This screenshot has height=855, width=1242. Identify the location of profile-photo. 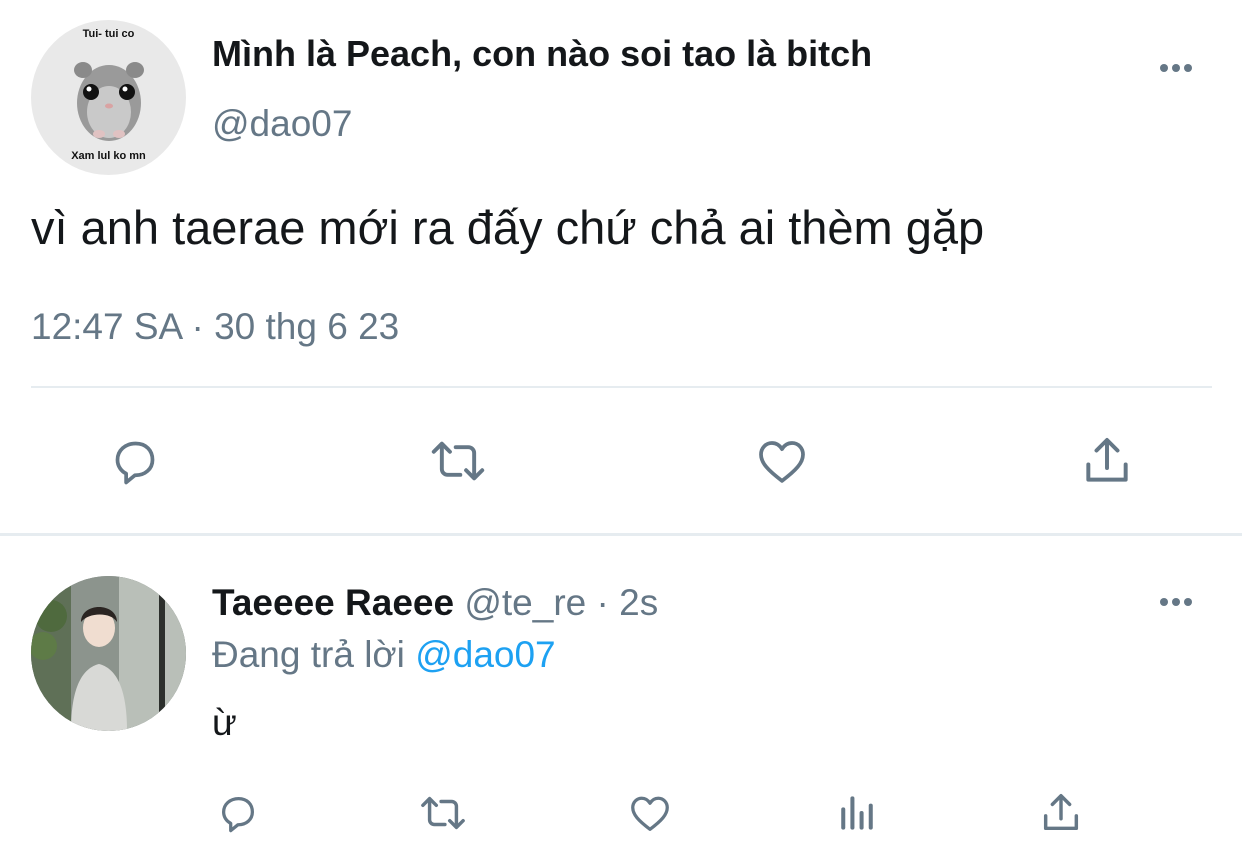
(108, 653).